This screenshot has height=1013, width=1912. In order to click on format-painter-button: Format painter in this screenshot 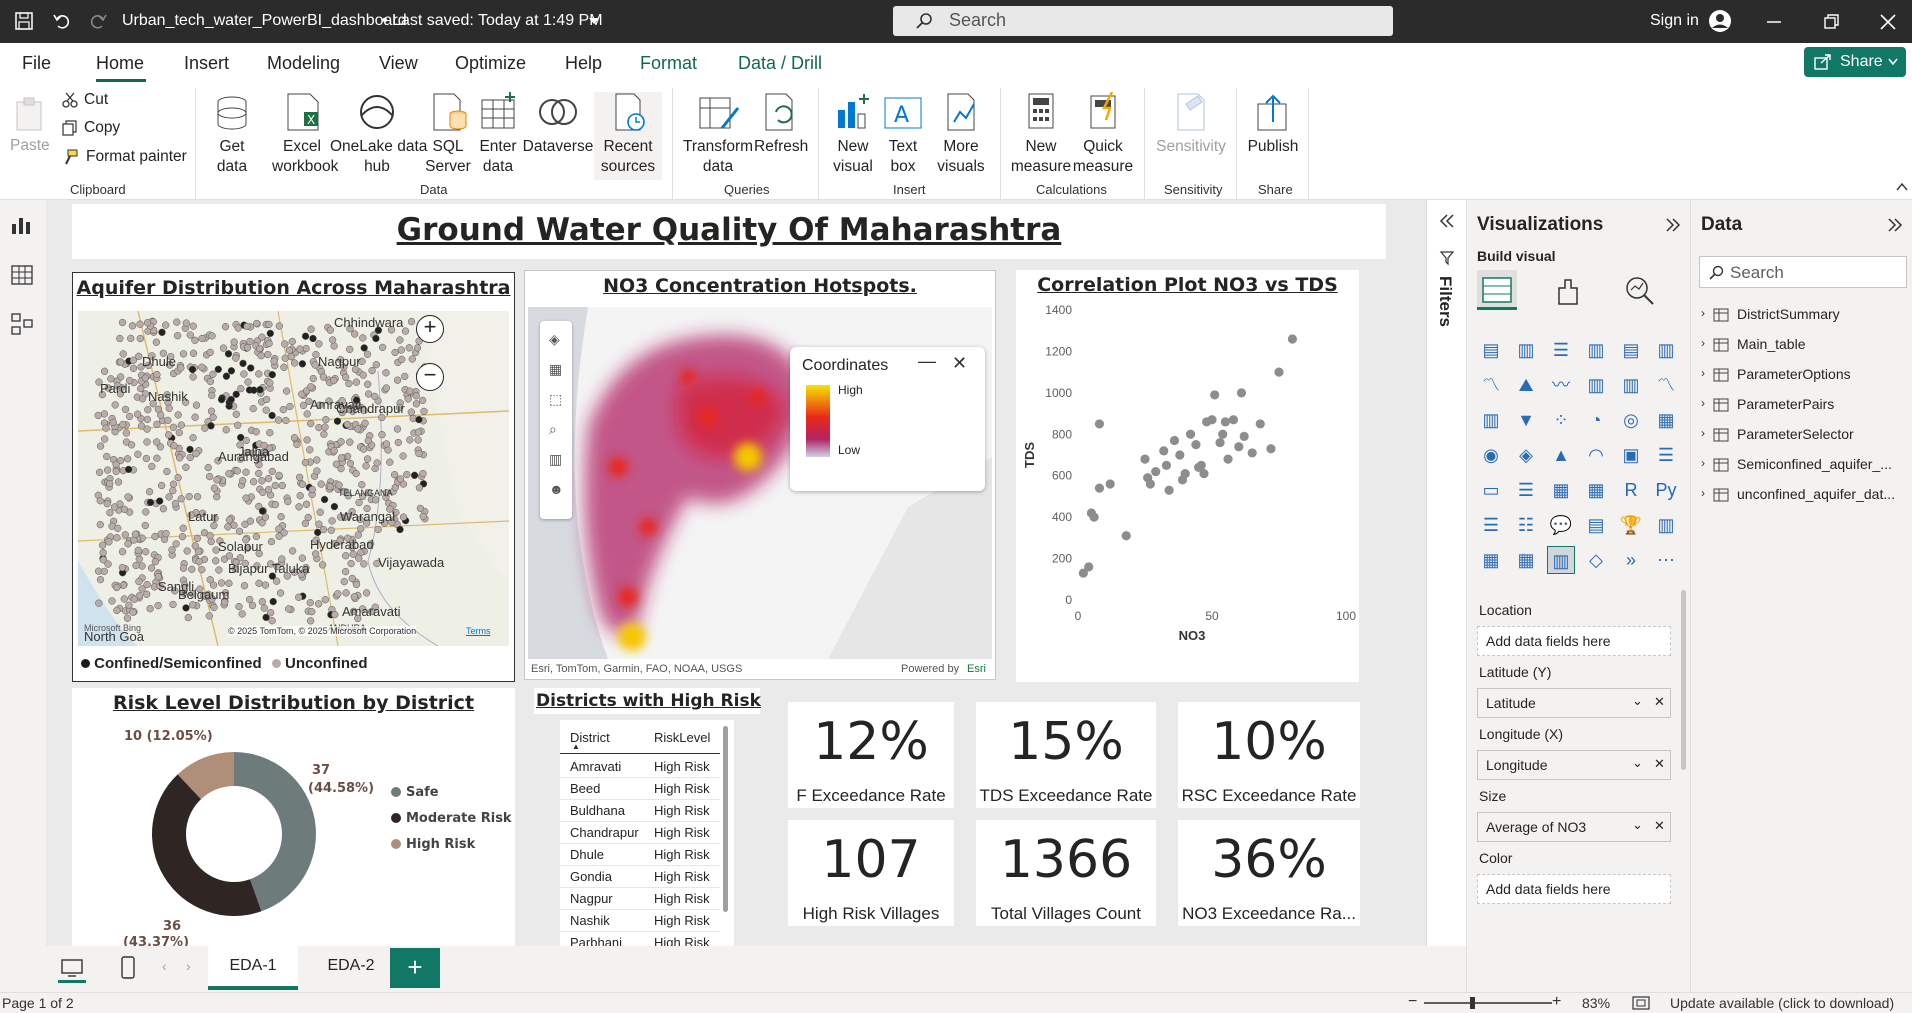, I will do `click(136, 157)`.